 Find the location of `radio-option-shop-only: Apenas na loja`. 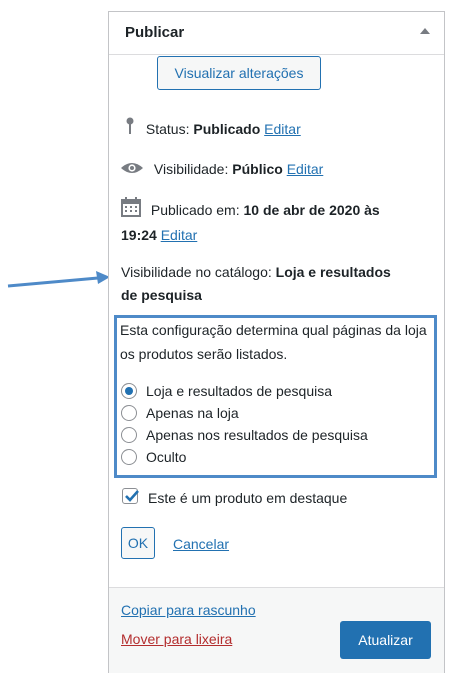

radio-option-shop-only: Apenas na loja is located at coordinates (180, 413).